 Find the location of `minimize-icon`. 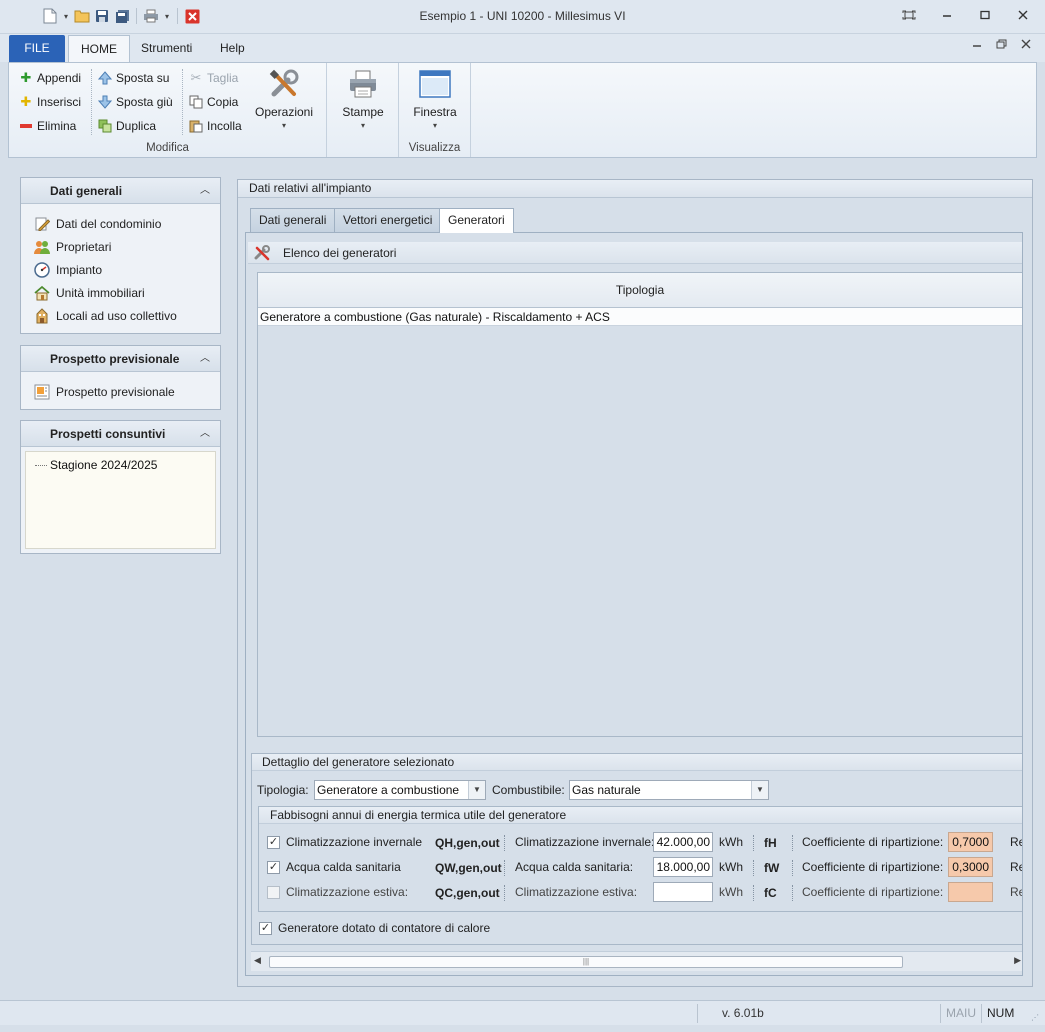

minimize-icon is located at coordinates (947, 15).